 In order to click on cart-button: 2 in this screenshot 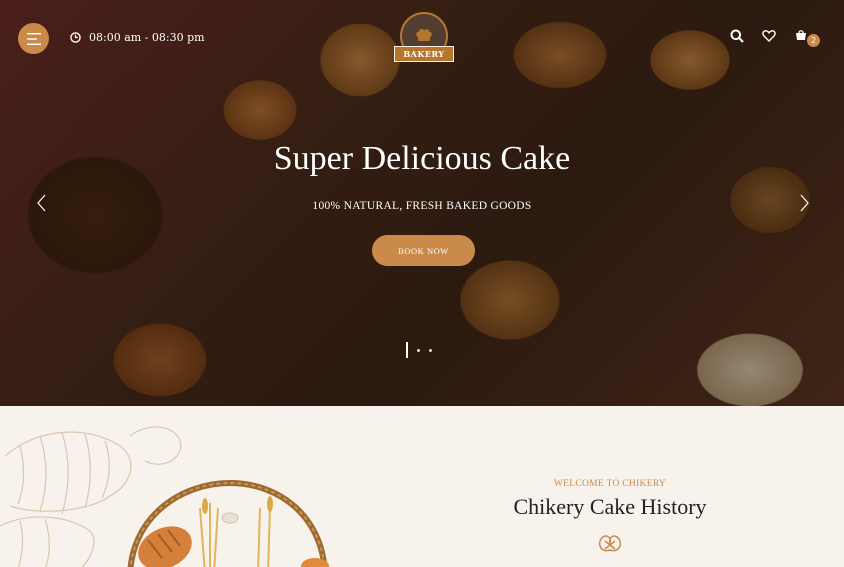, I will do `click(807, 37)`.